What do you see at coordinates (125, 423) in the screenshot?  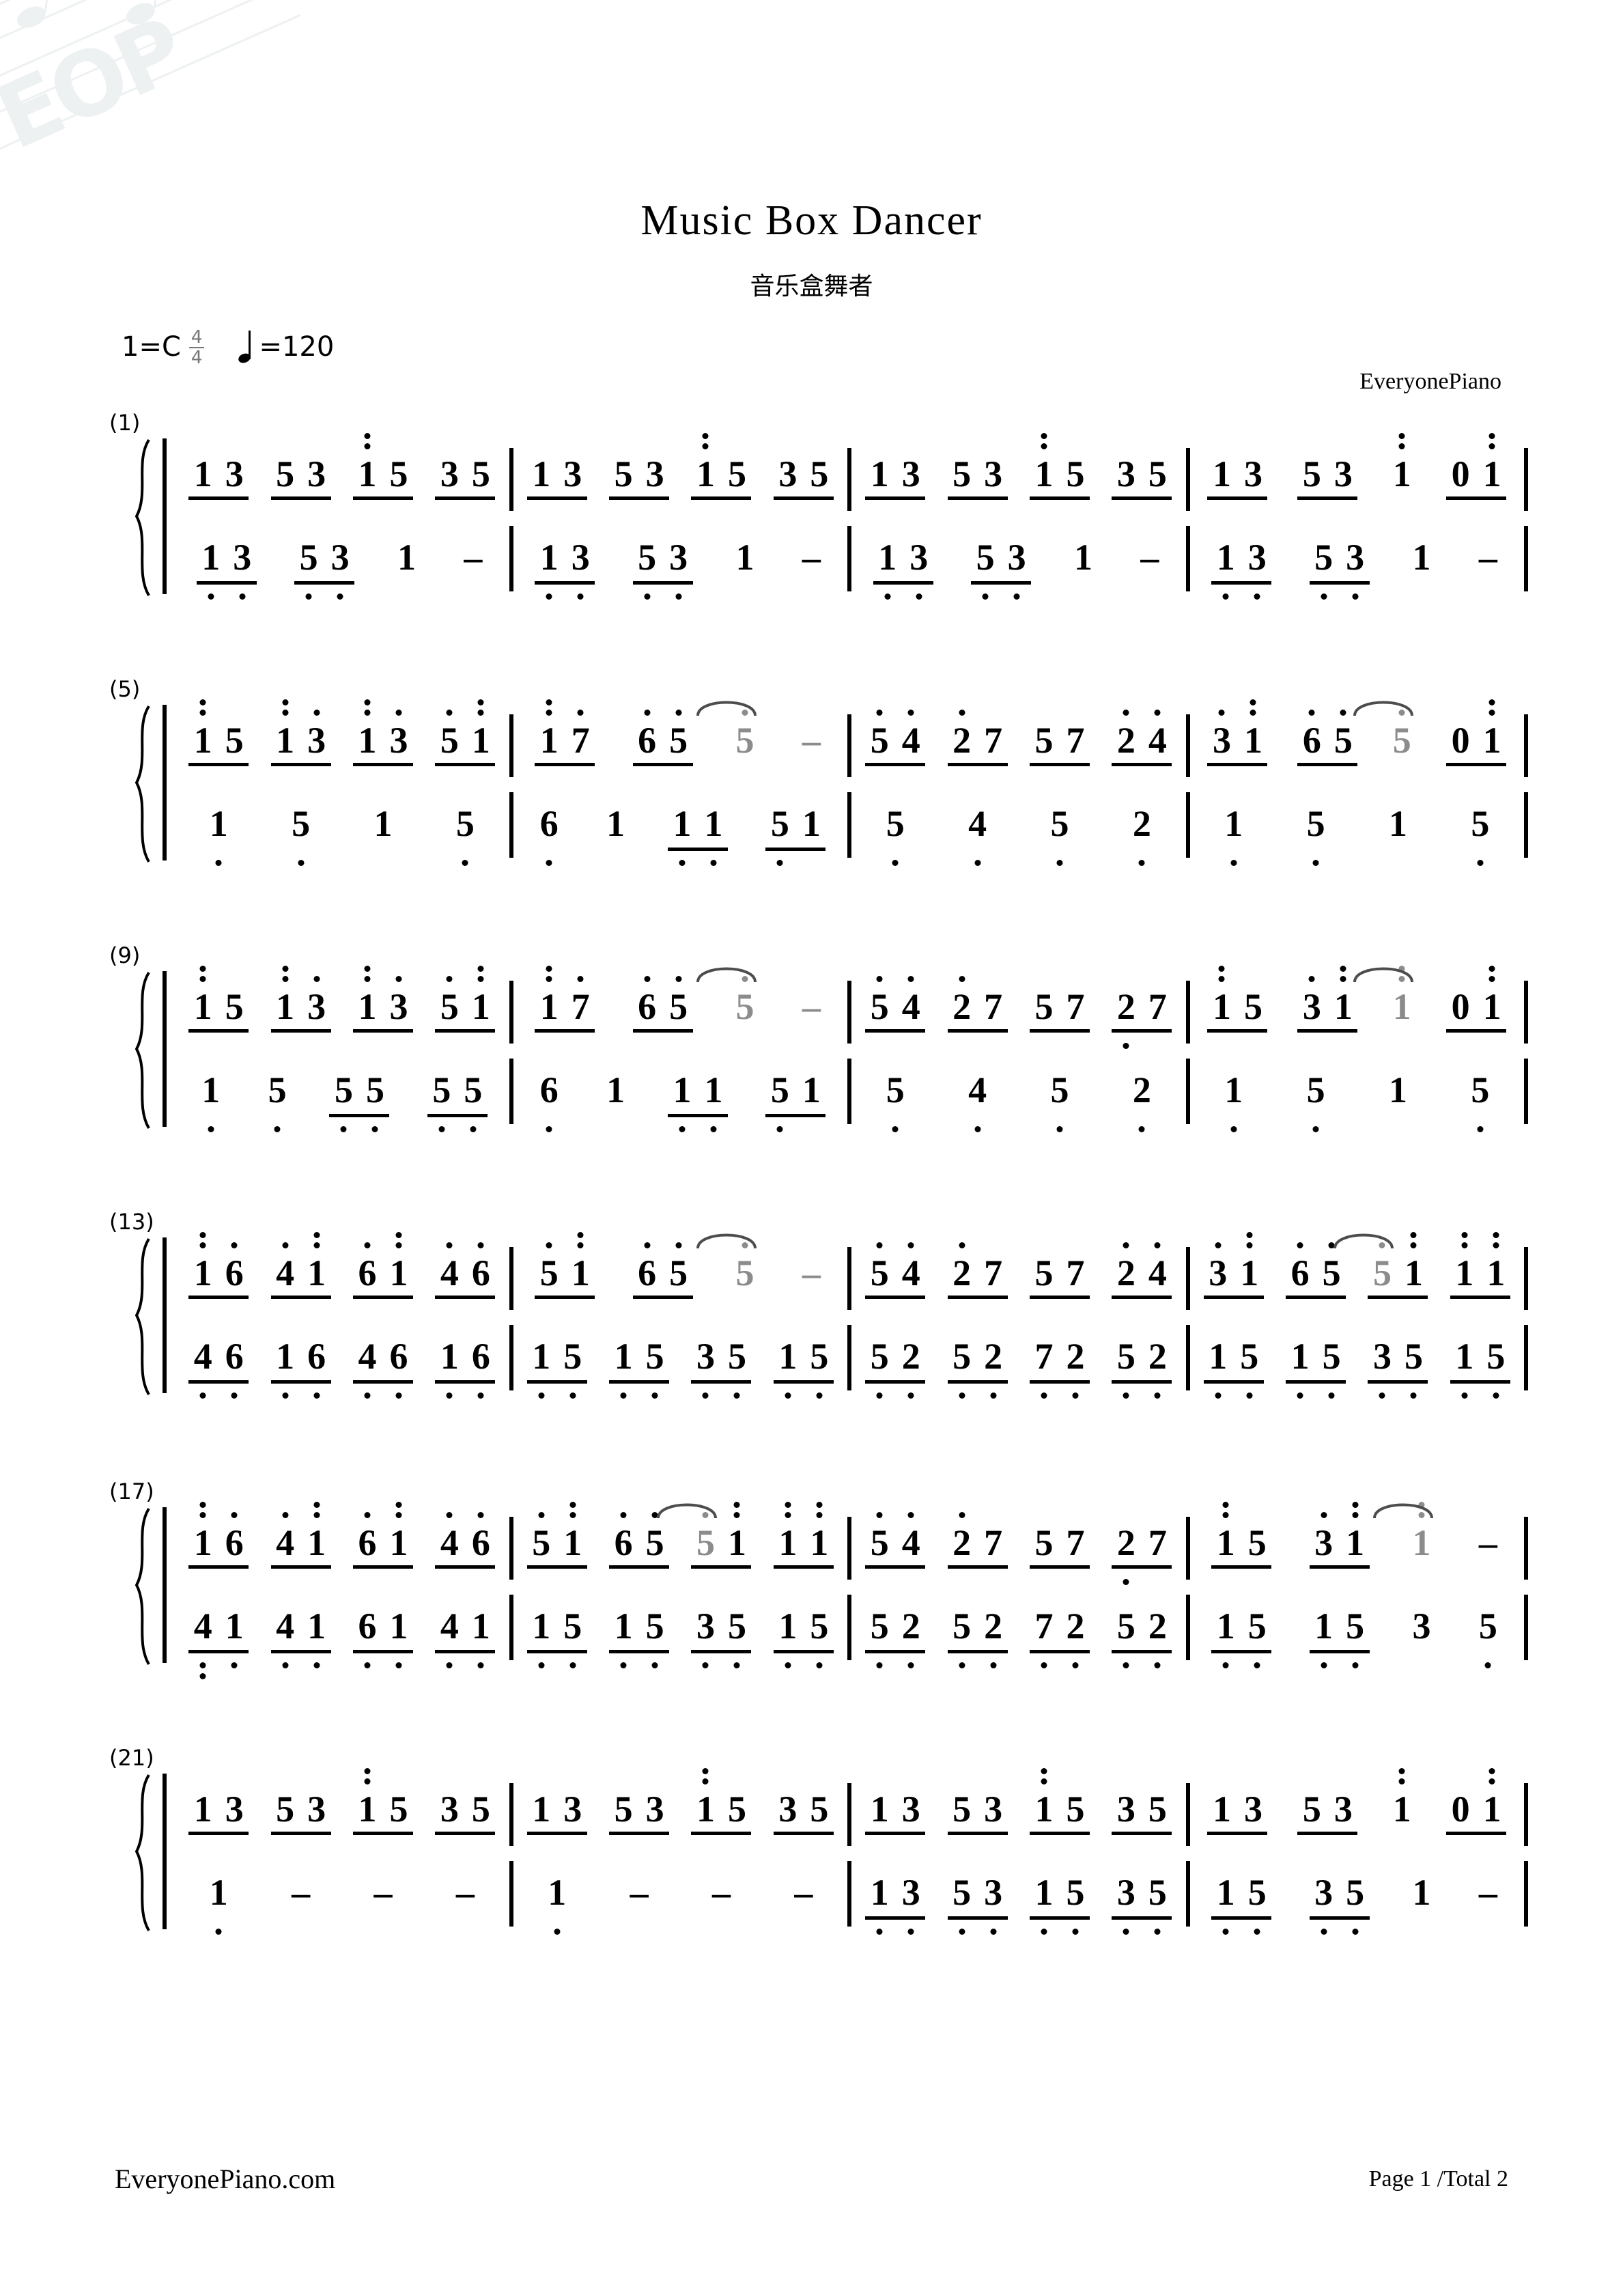 I see `measure-number: (1)` at bounding box center [125, 423].